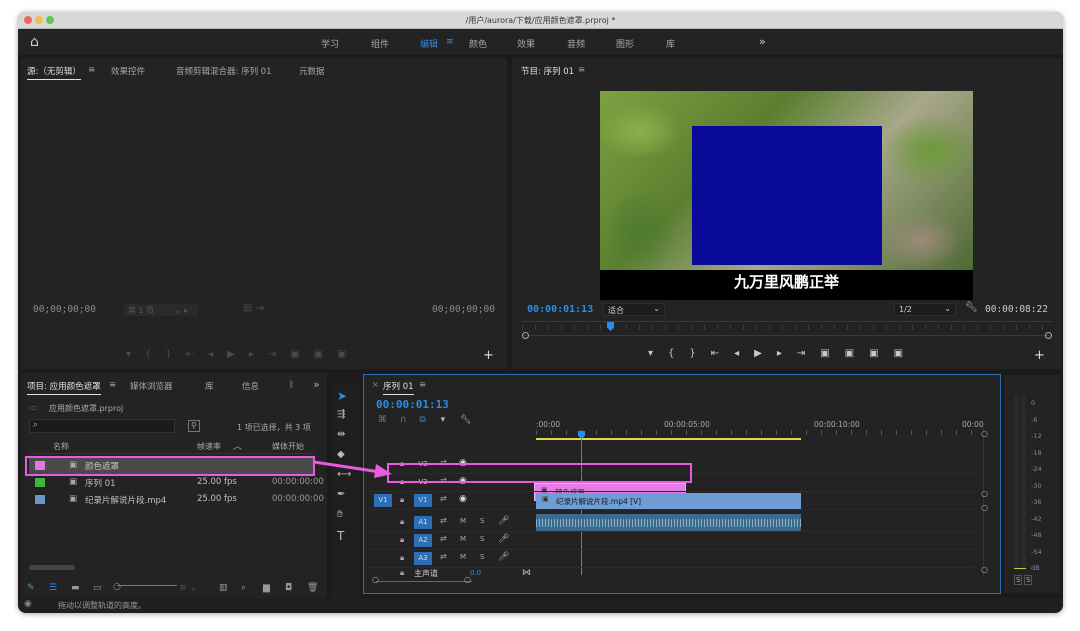  What do you see at coordinates (525, 335) in the screenshot?
I see `zoom-handle-left` at bounding box center [525, 335].